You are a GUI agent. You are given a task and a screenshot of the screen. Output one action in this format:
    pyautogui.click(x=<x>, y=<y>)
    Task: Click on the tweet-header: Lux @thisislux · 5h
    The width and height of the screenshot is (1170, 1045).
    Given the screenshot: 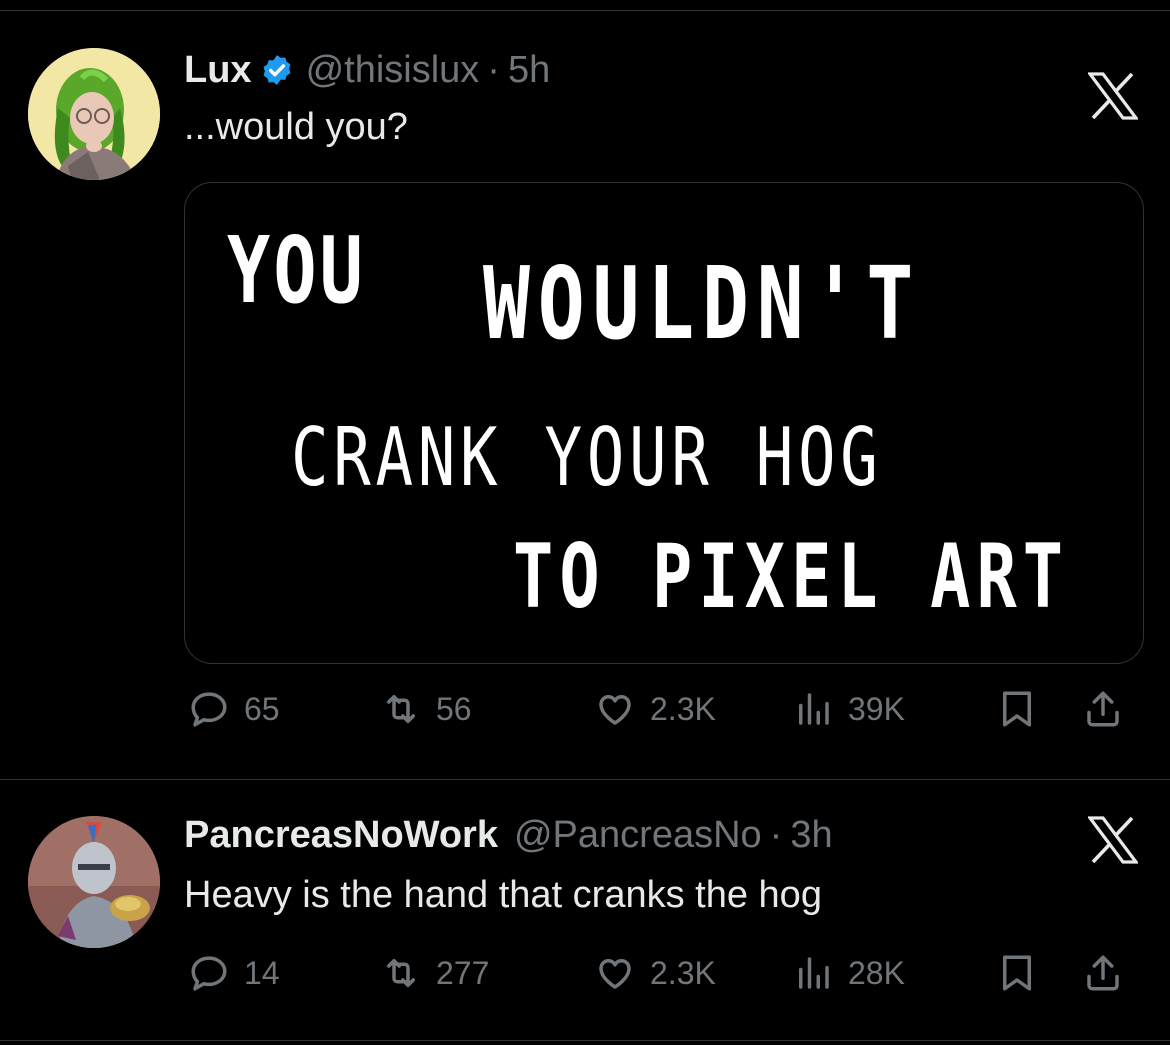 What is the action you would take?
    pyautogui.click(x=367, y=70)
    